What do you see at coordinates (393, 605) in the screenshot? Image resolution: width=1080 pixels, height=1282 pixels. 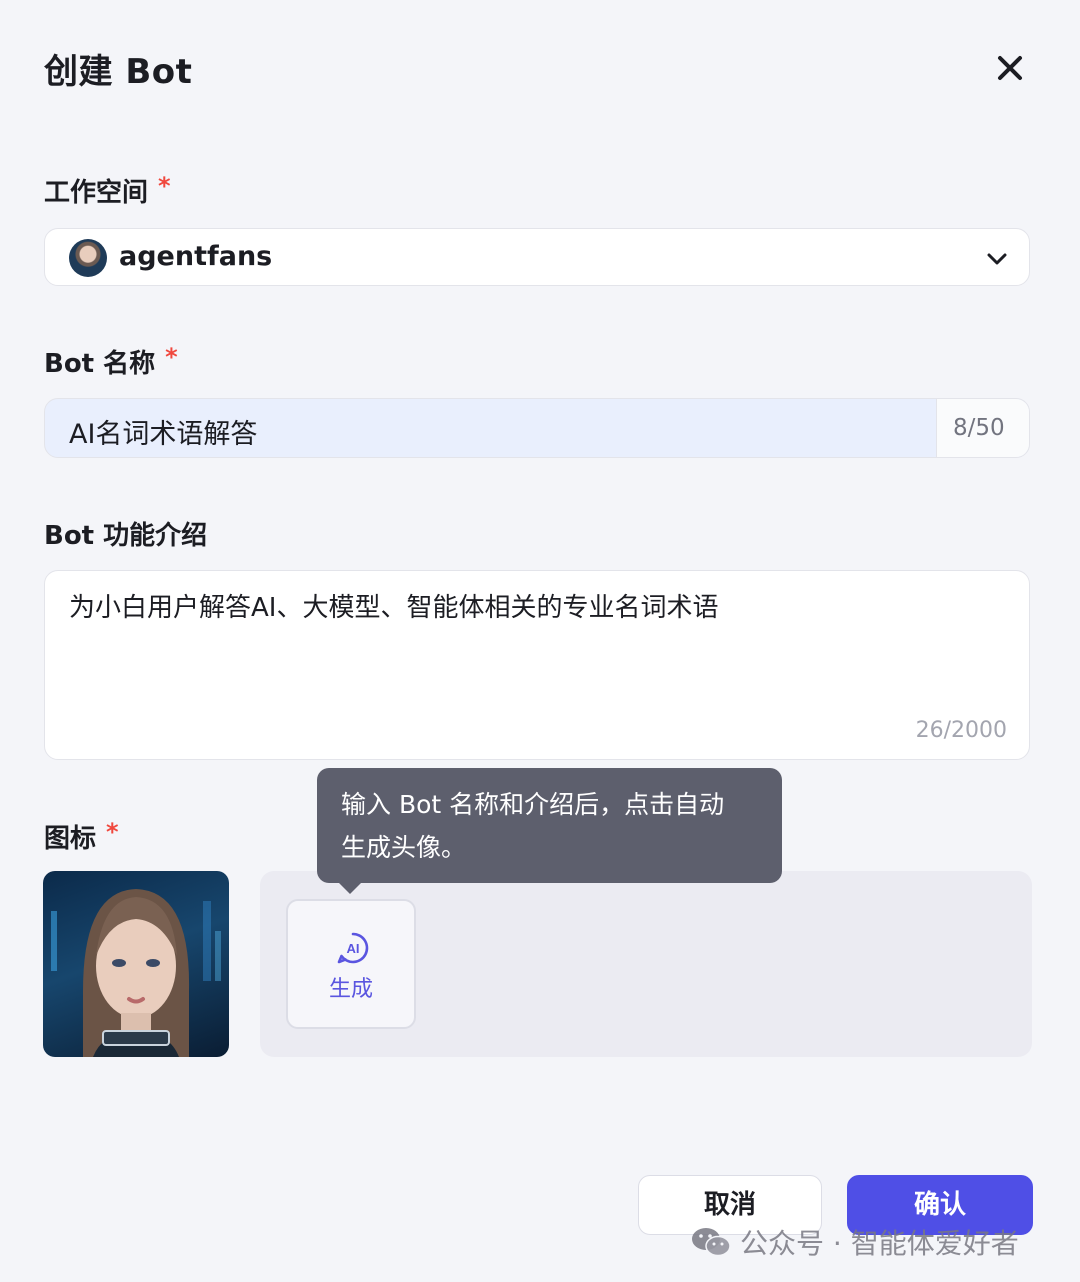 I see `bot-description-value: 为小白用户解答AI、大模型、智能体相关的专业名词术语` at bounding box center [393, 605].